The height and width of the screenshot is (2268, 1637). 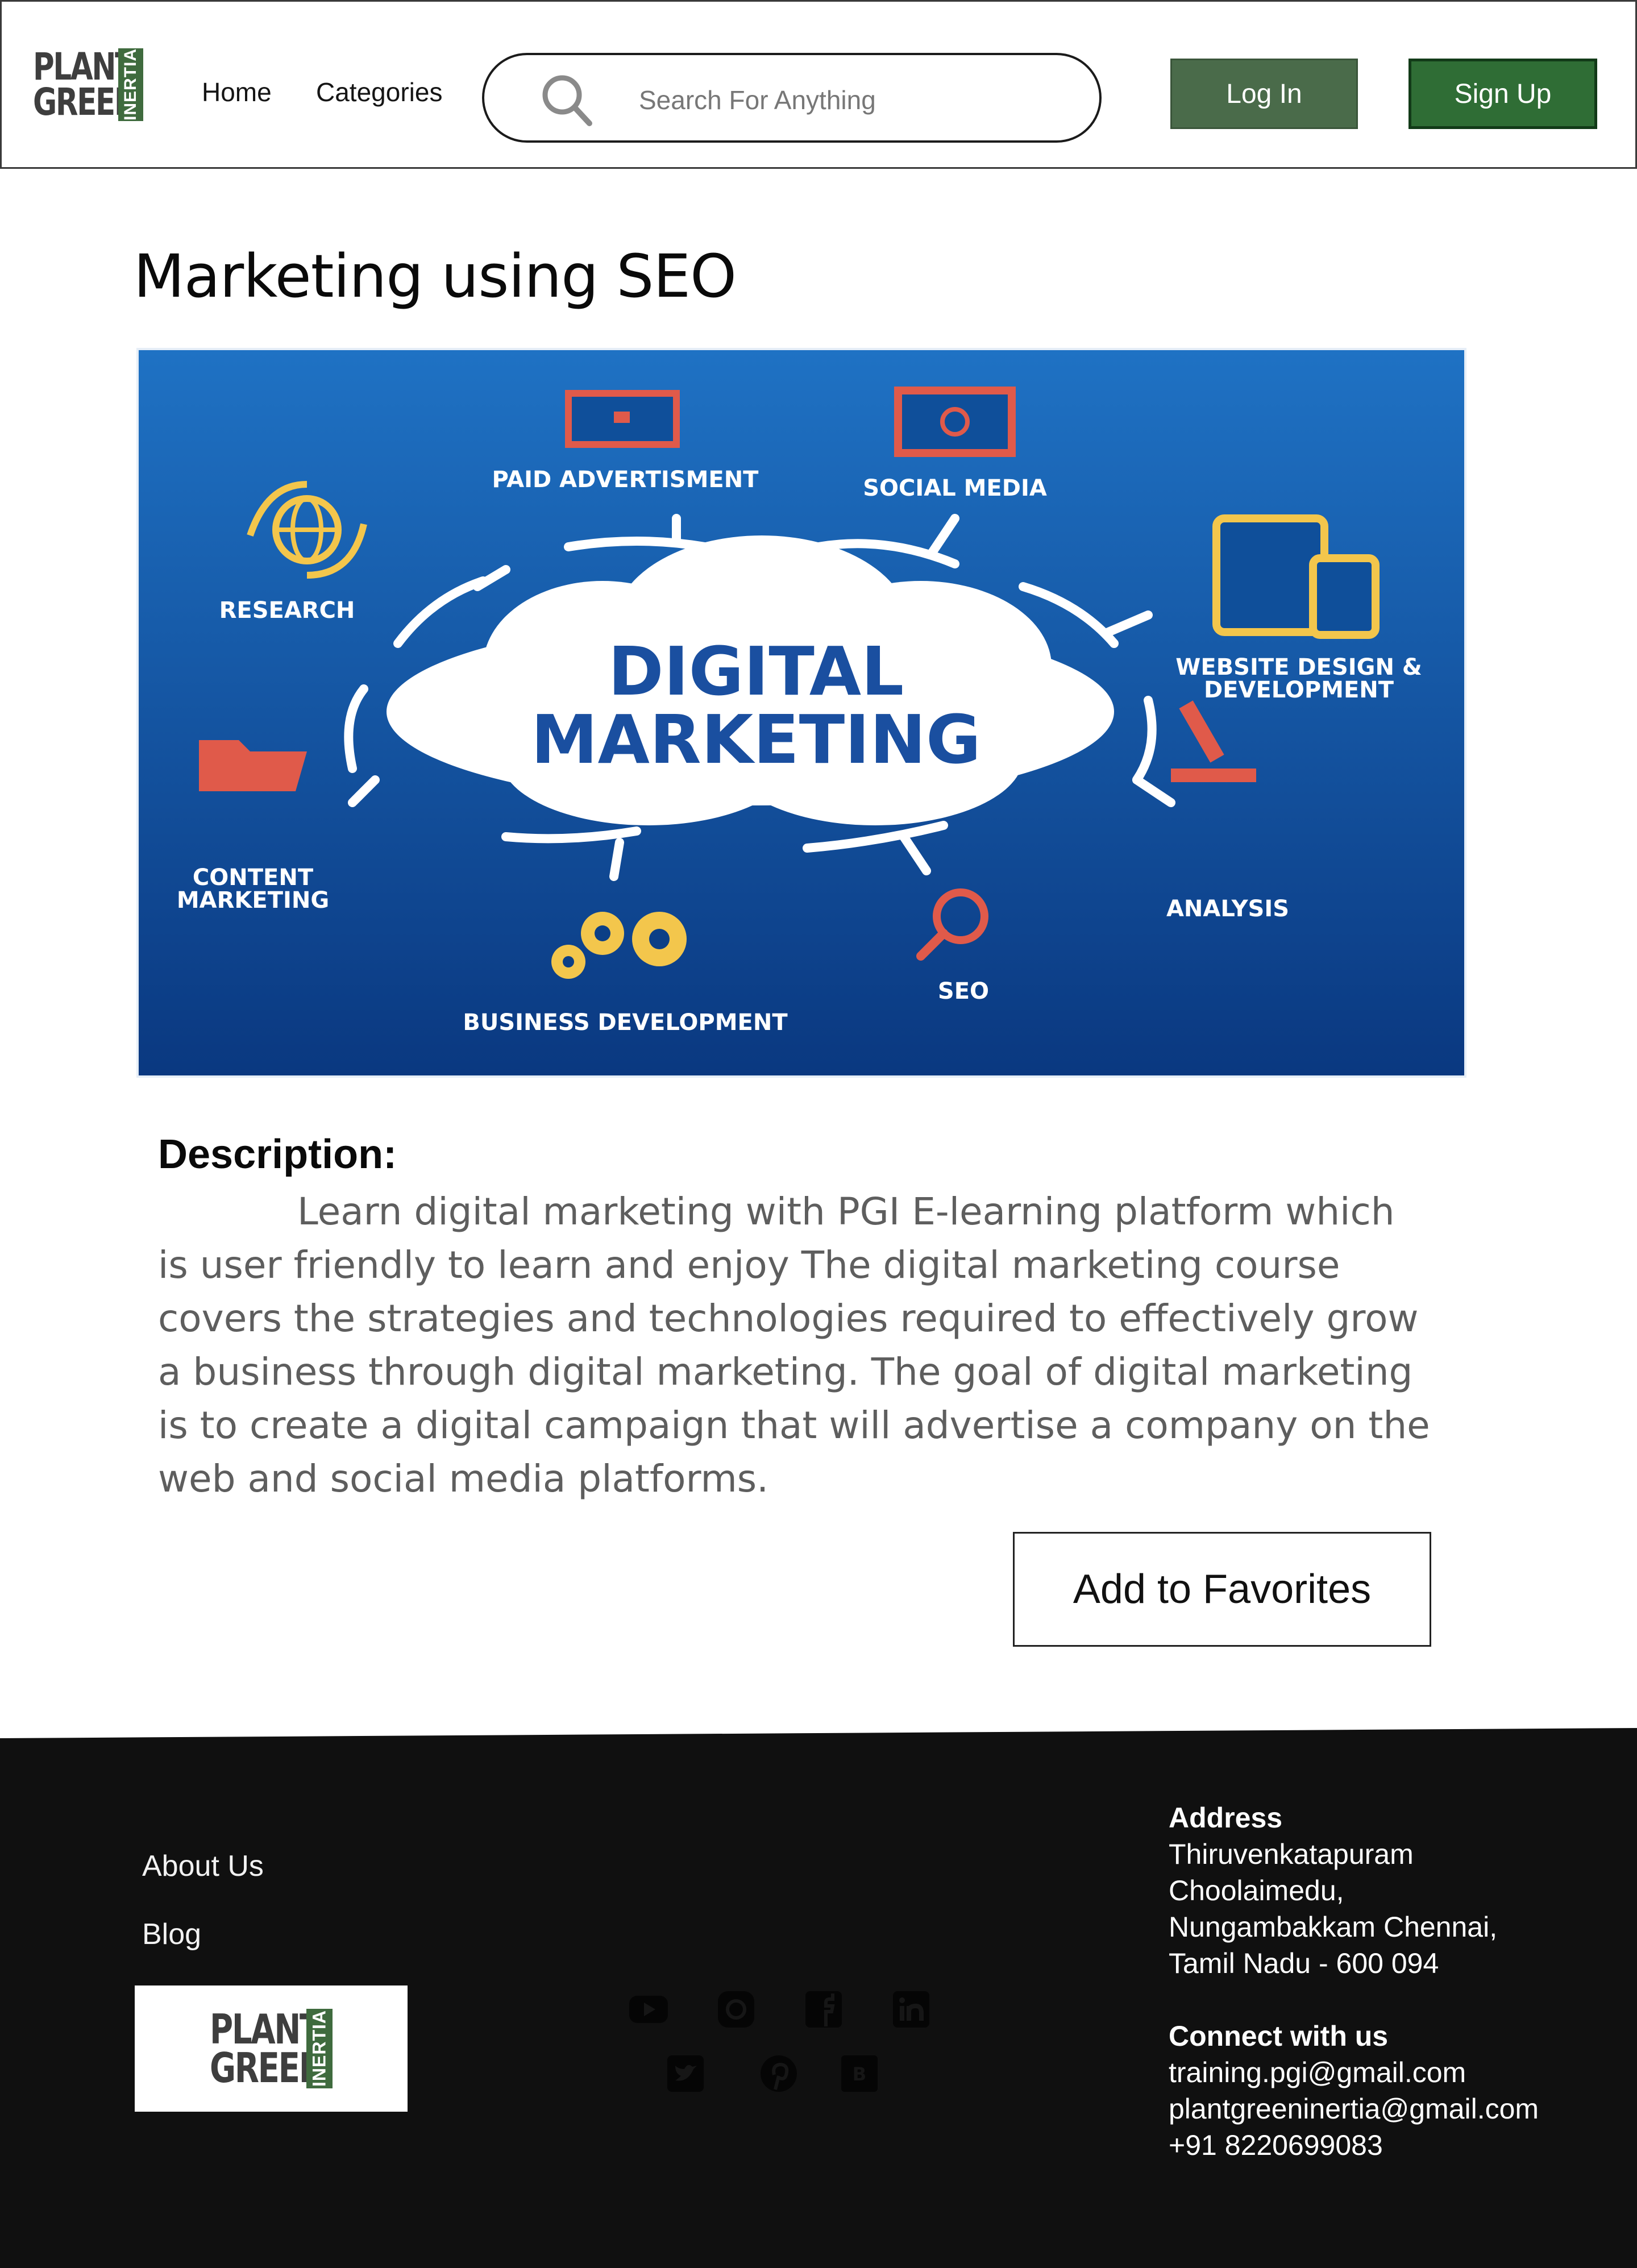 I want to click on address-line: Thiruvenkatapuram, so click(x=1291, y=1854).